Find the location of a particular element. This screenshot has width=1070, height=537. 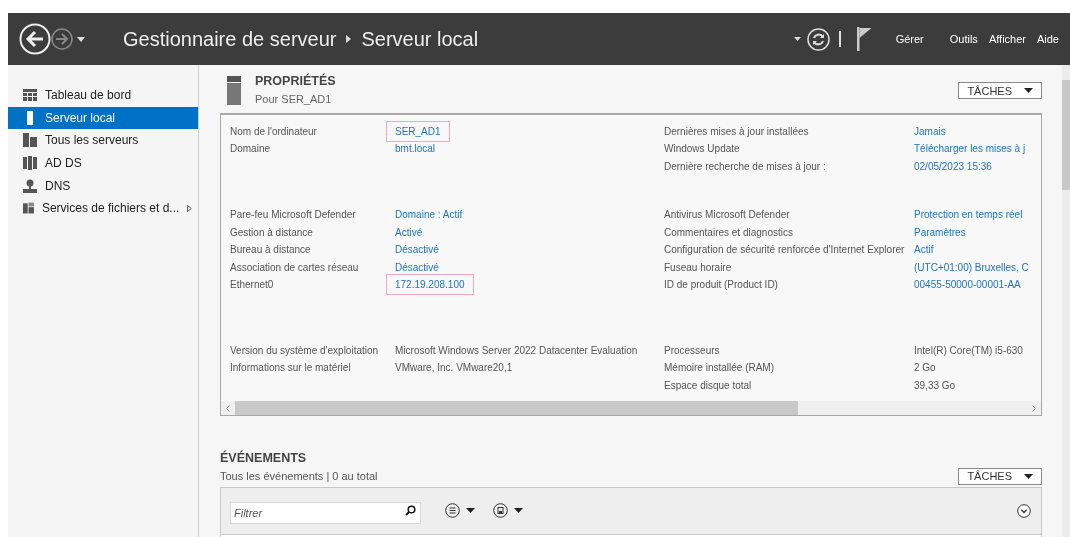

property-link: 172.19.208.100 is located at coordinates (430, 284).